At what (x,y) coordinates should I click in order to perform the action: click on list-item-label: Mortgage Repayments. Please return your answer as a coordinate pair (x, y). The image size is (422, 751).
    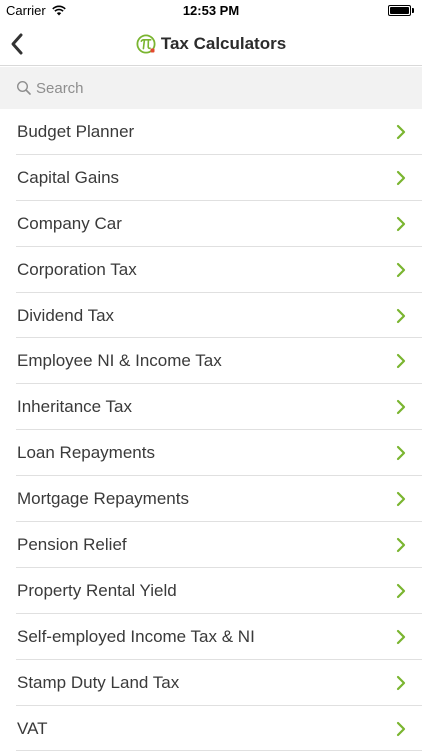
    Looking at the image, I should click on (103, 499).